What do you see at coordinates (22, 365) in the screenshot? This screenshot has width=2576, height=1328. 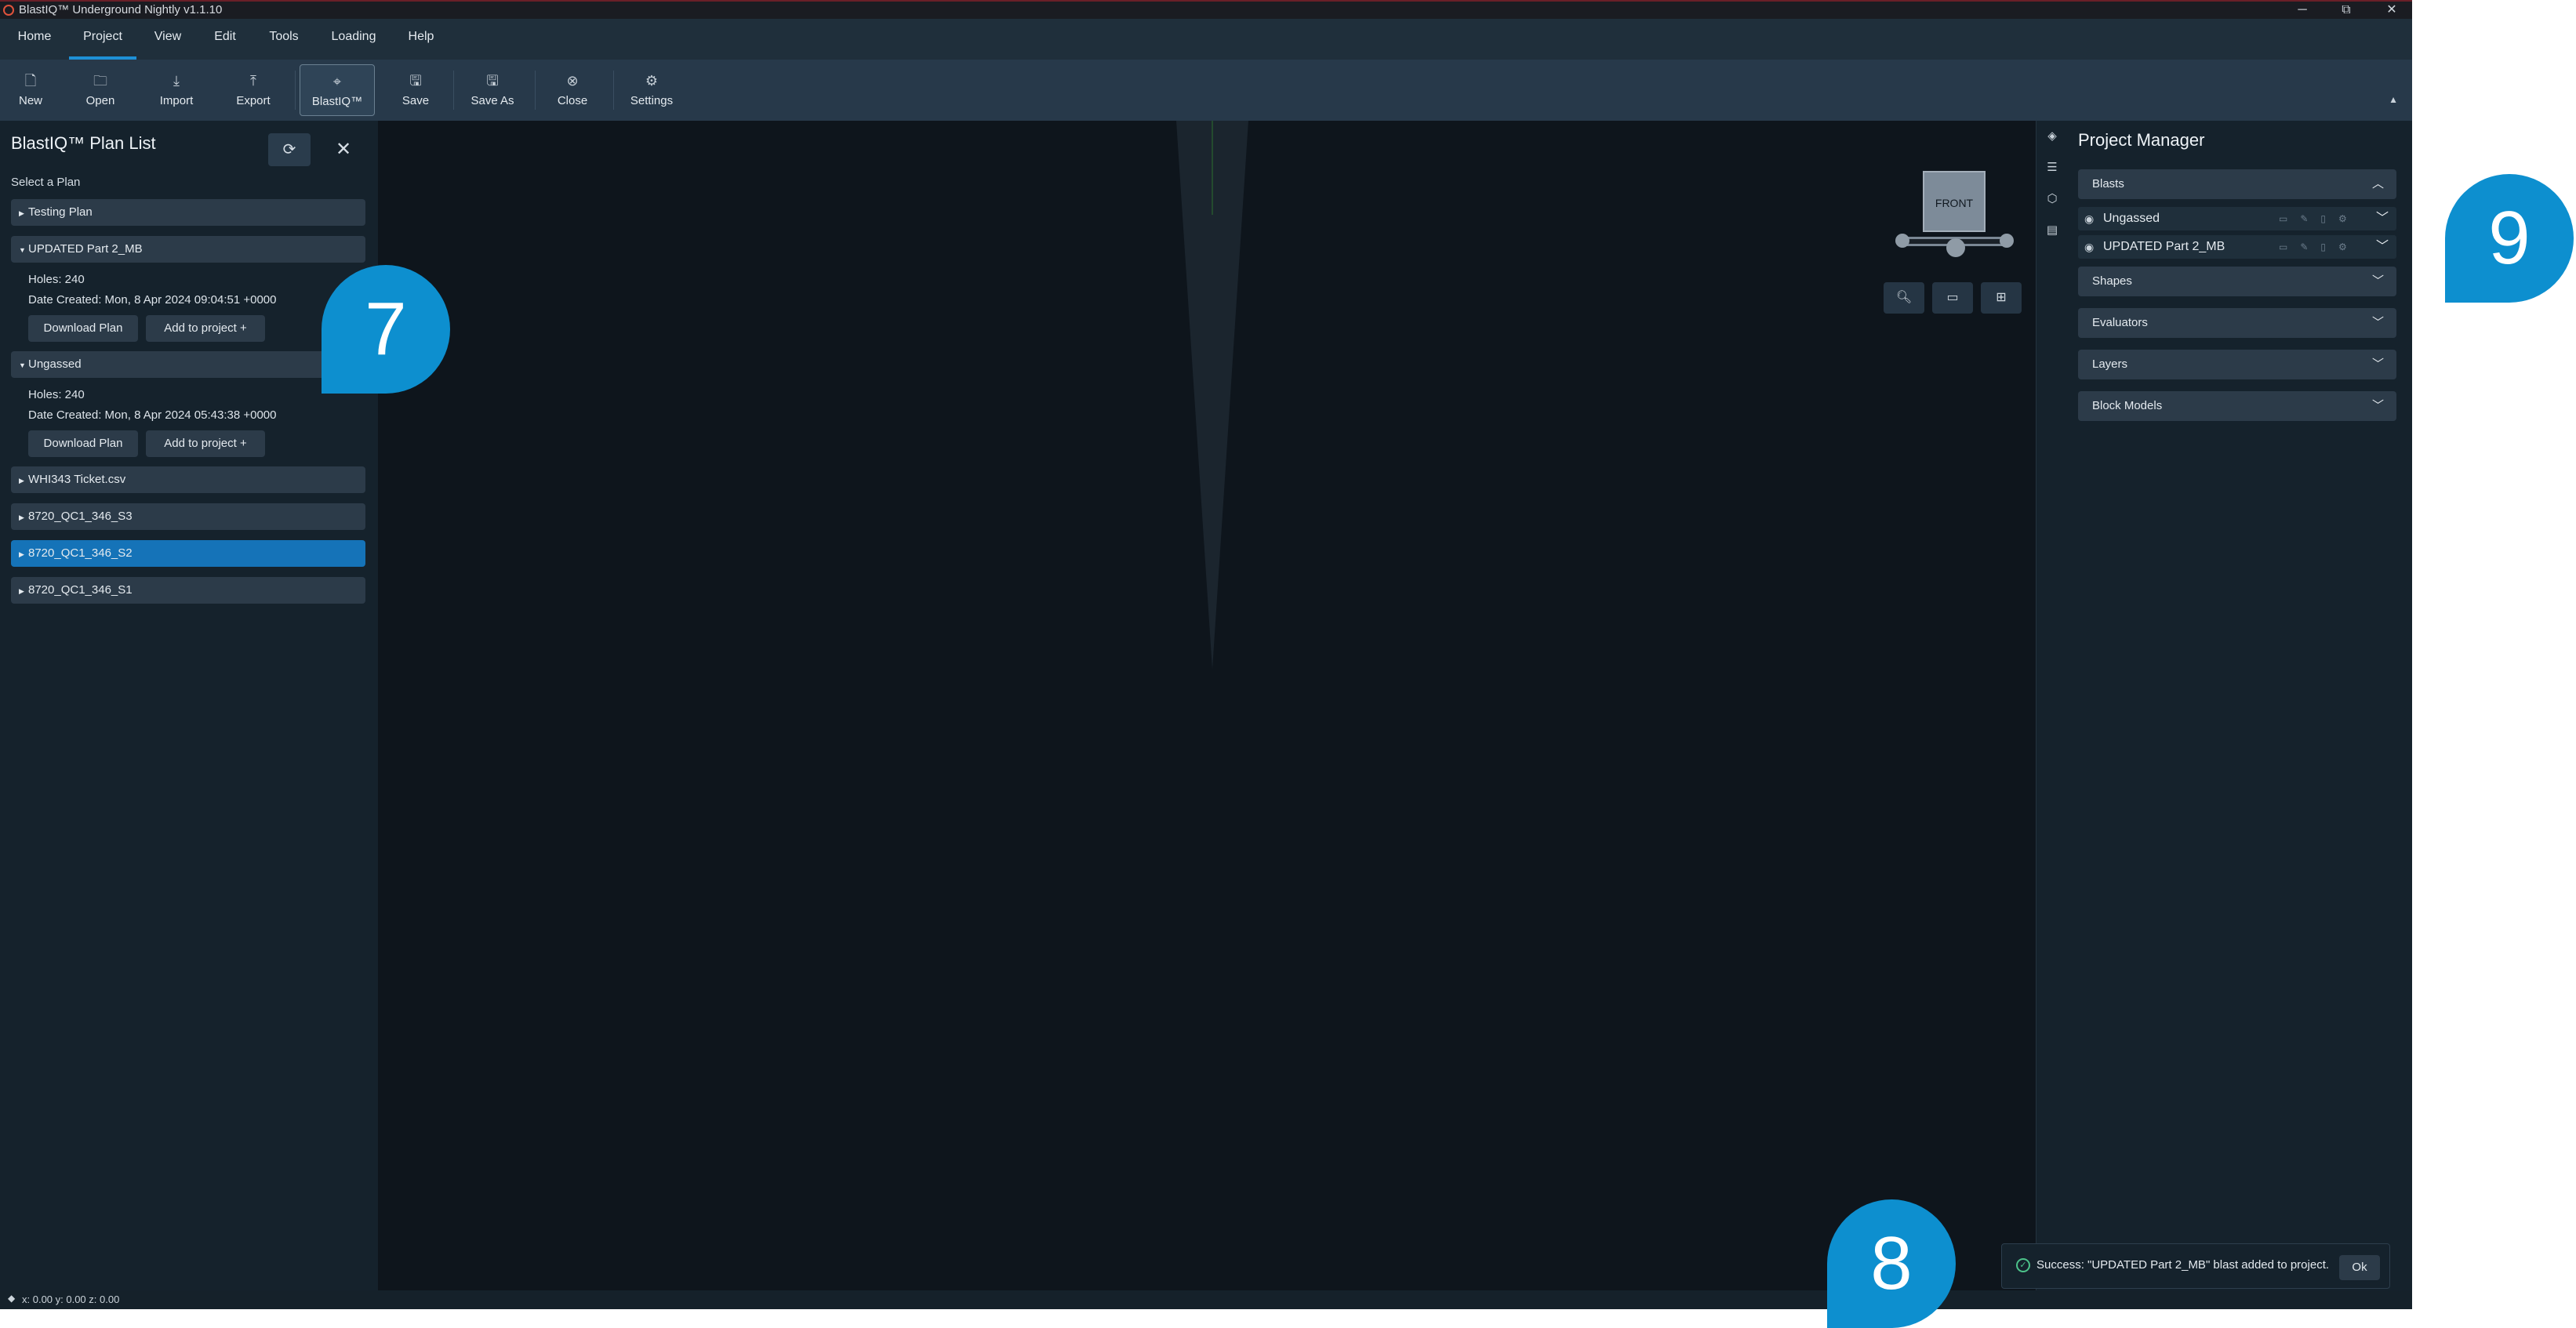 I see `expanded-arrow-icon: ▼` at bounding box center [22, 365].